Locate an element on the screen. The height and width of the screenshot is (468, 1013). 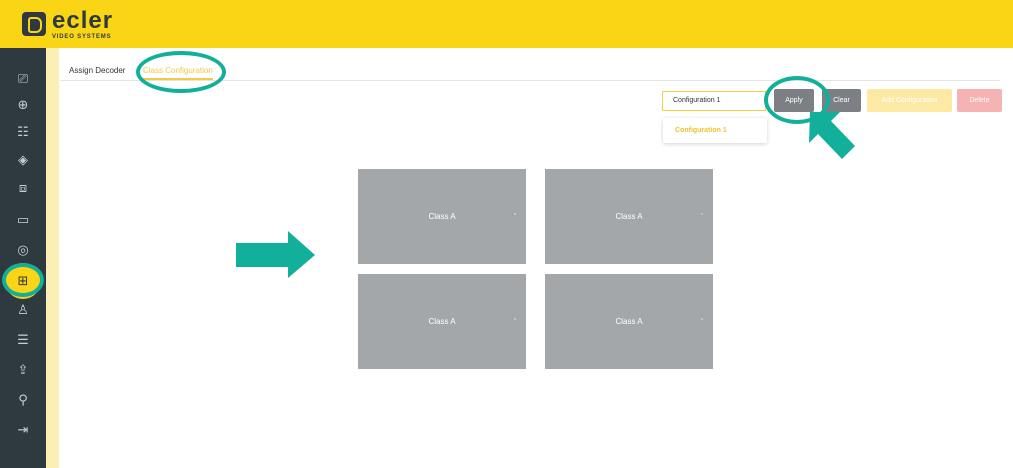
sidebar-plus-circle-icon: ⊕ is located at coordinates (23, 105).